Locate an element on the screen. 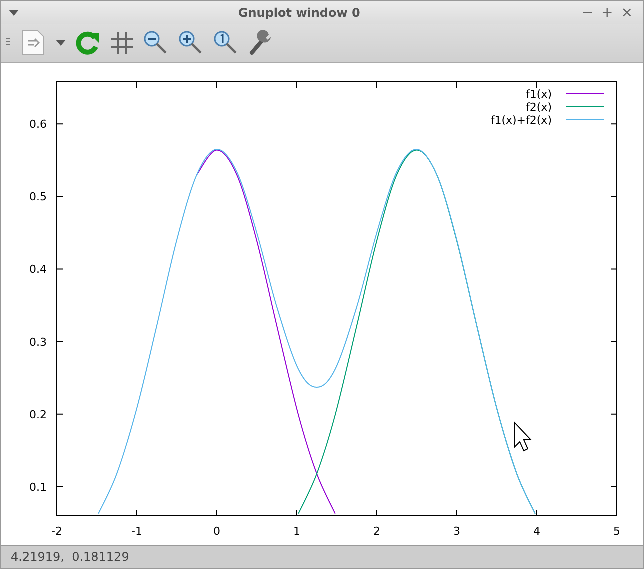  zoom-out-icon is located at coordinates (156, 43).